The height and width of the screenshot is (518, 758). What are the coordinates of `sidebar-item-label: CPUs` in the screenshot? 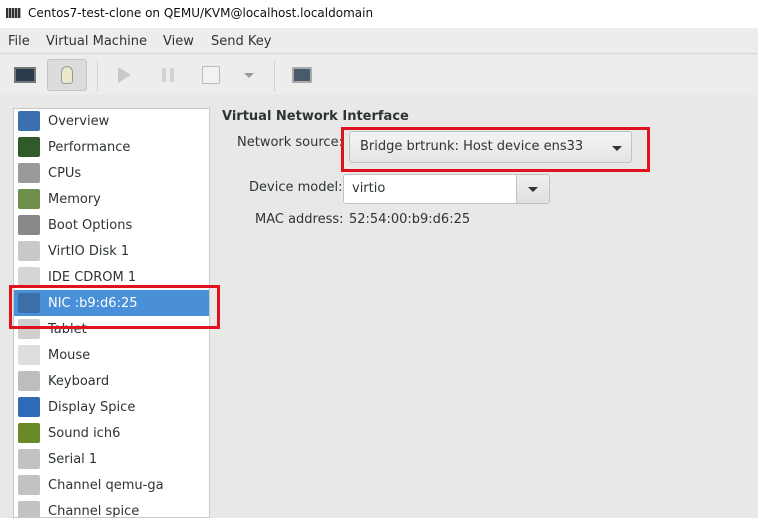 It's located at (64, 173).